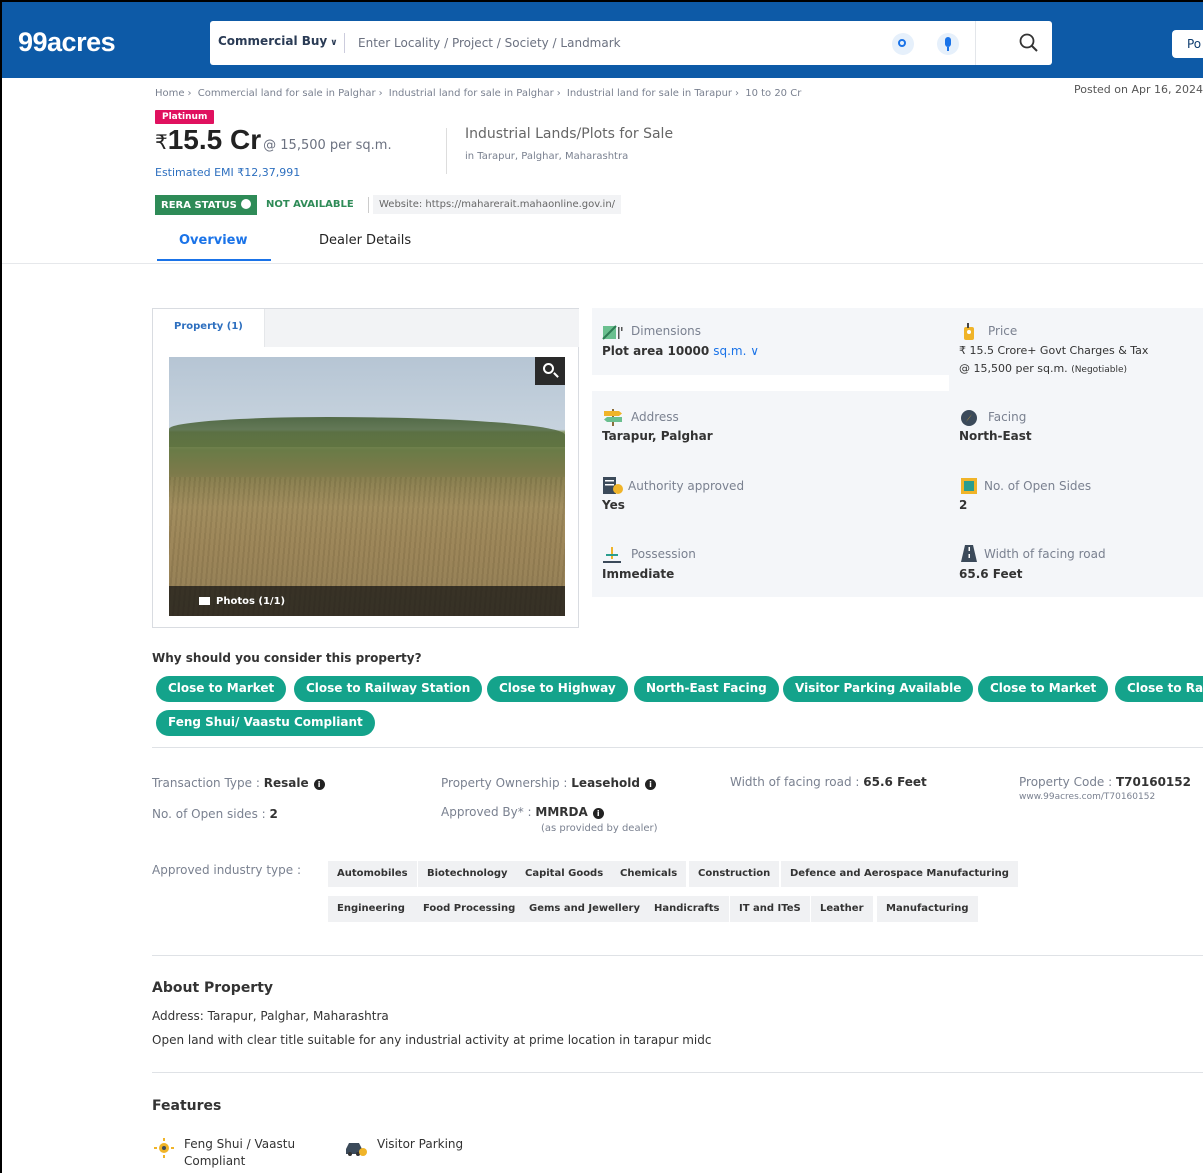  I want to click on property-title: Industrial Lands/Plots for Sale, so click(569, 134).